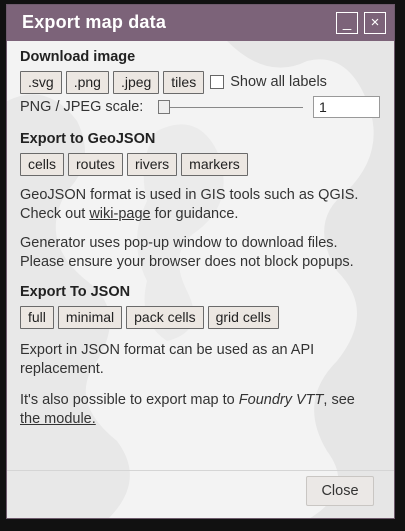 The width and height of the screenshot is (405, 531). What do you see at coordinates (87, 82) in the screenshot?
I see `export-png-button: .png` at bounding box center [87, 82].